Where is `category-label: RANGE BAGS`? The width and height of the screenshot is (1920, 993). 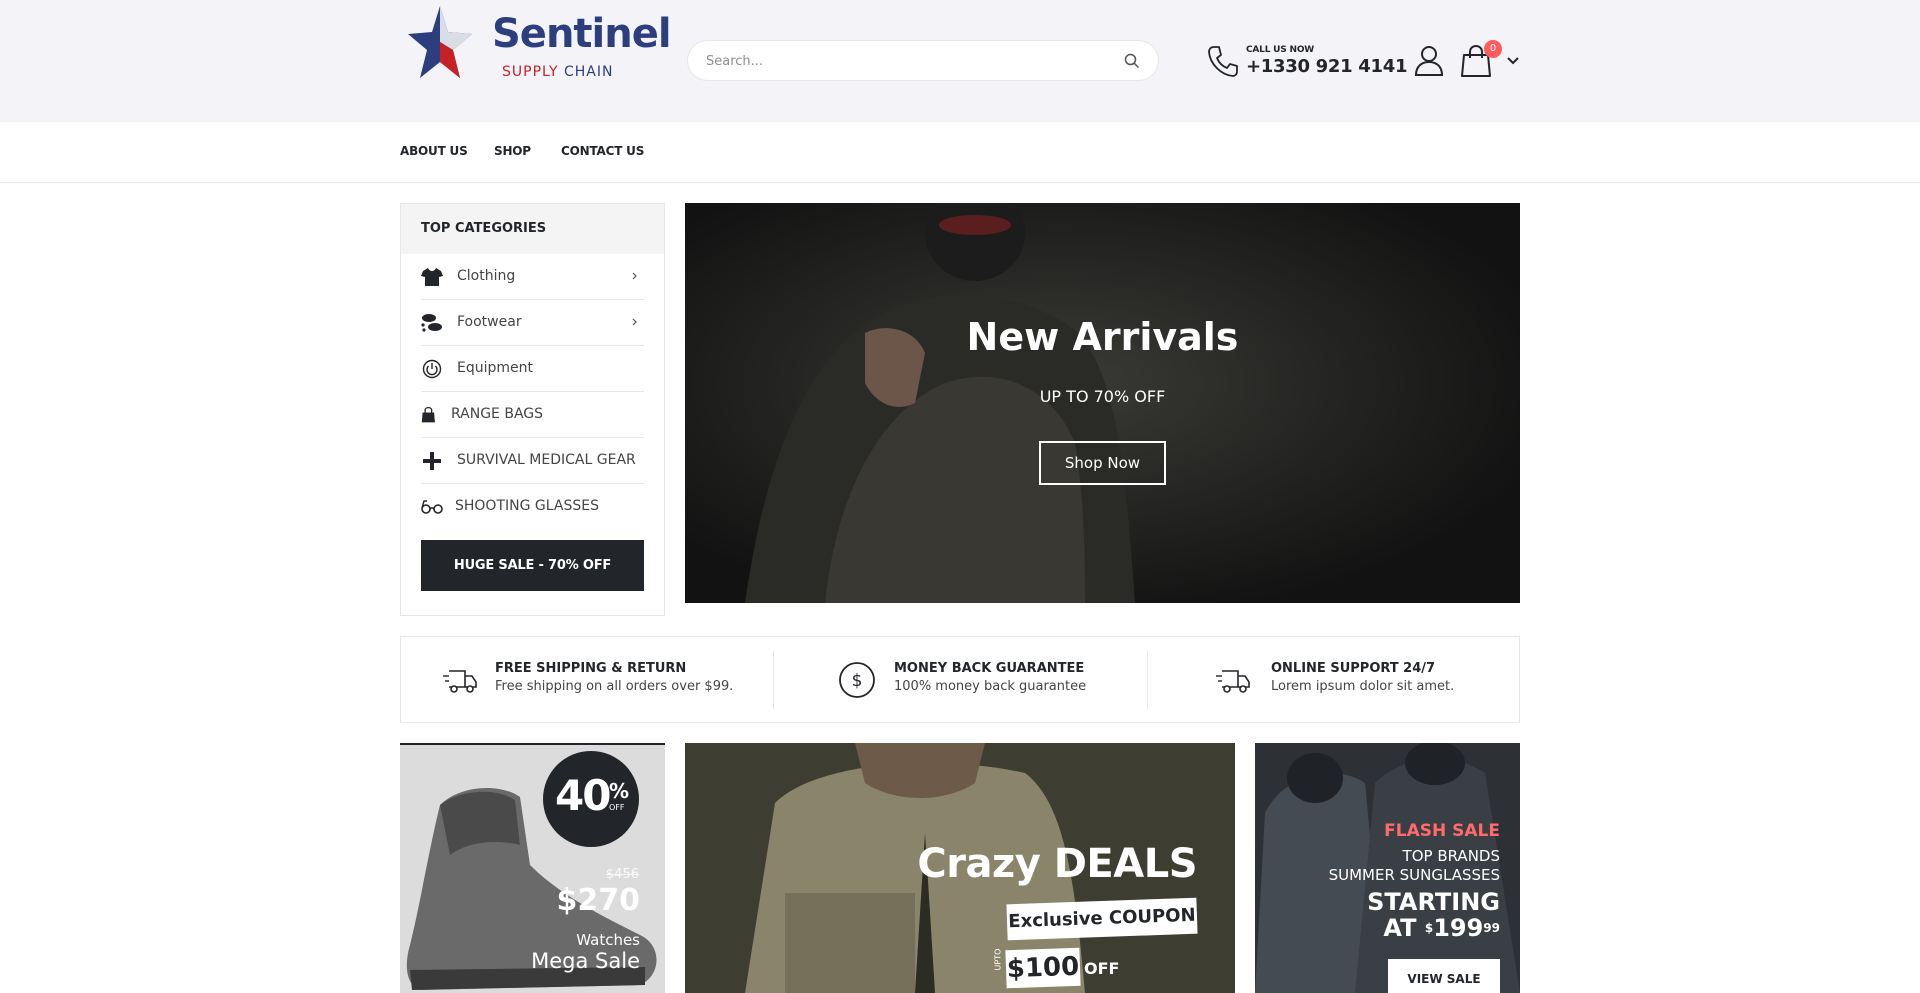
category-label: RANGE BAGS is located at coordinates (497, 414).